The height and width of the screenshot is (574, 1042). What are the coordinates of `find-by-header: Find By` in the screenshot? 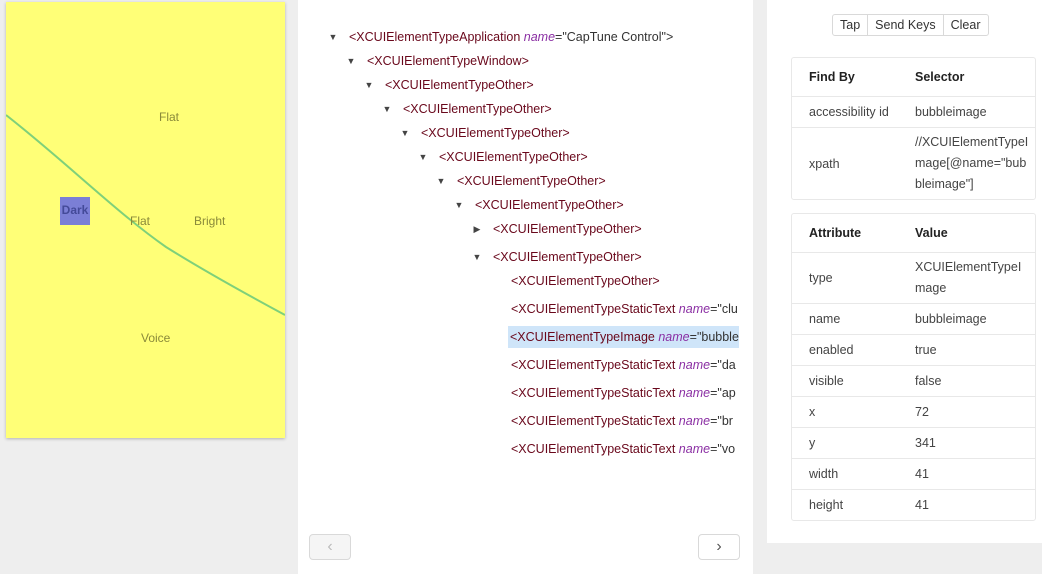 It's located at (845, 77).